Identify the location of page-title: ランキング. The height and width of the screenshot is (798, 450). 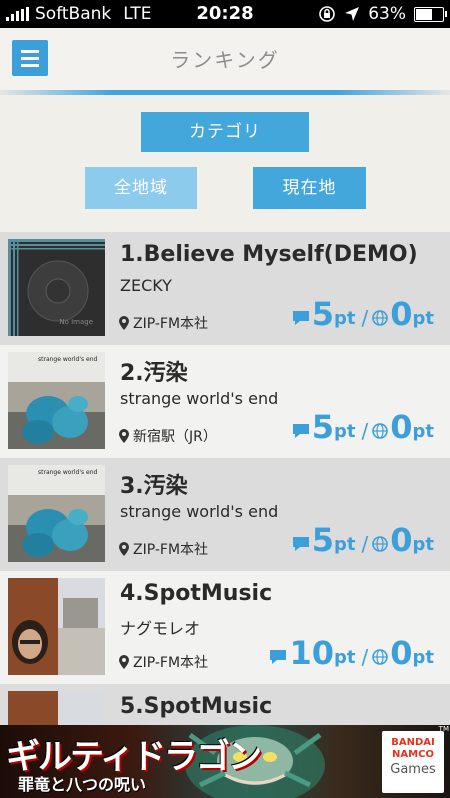
(225, 60).